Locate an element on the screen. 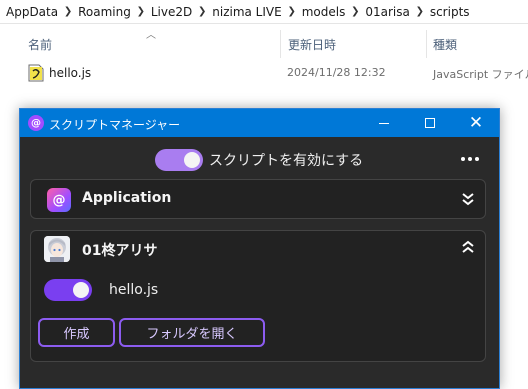  section-title: Application is located at coordinates (127, 198).